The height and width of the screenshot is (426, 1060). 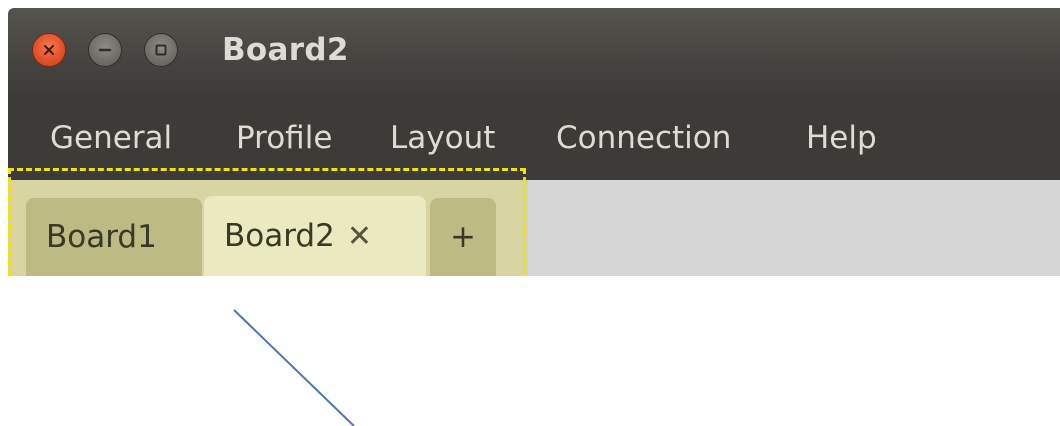 I want to click on add-tab-button: +, so click(x=463, y=237).